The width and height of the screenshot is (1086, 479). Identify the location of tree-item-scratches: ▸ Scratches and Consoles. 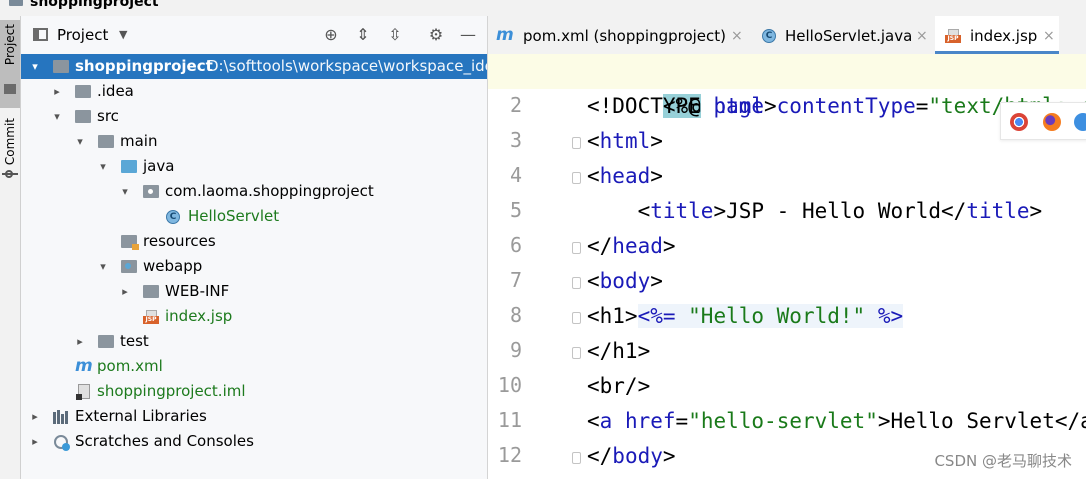
(254, 441).